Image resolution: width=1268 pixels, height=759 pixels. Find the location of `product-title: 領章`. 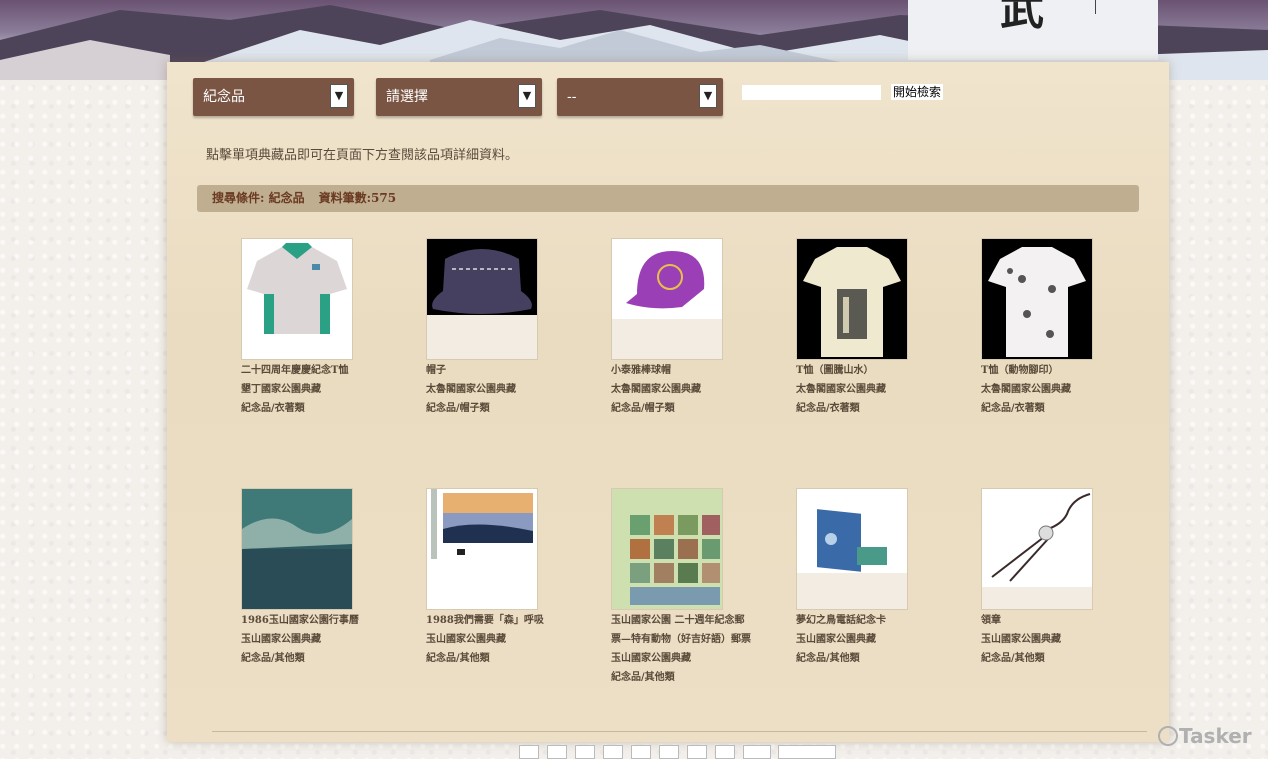

product-title: 領章 is located at coordinates (1048, 620).